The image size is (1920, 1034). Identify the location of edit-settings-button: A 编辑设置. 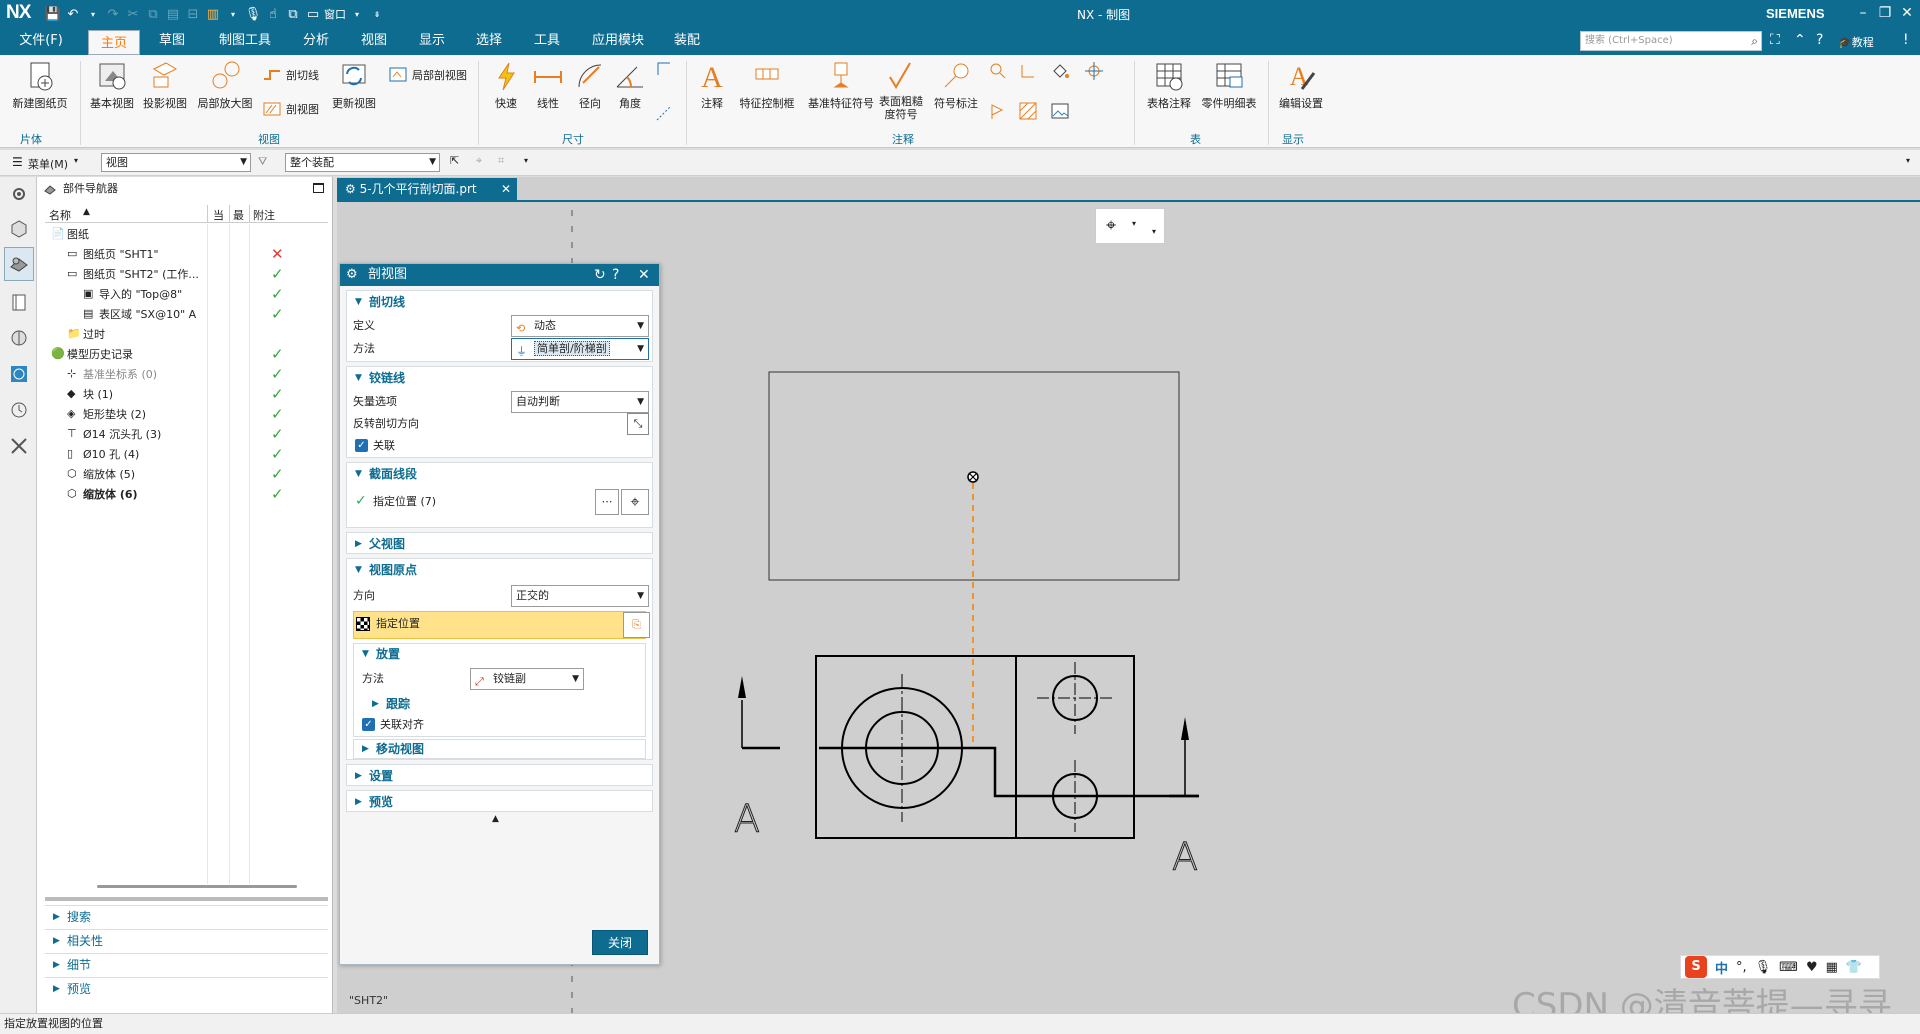
(1301, 85).